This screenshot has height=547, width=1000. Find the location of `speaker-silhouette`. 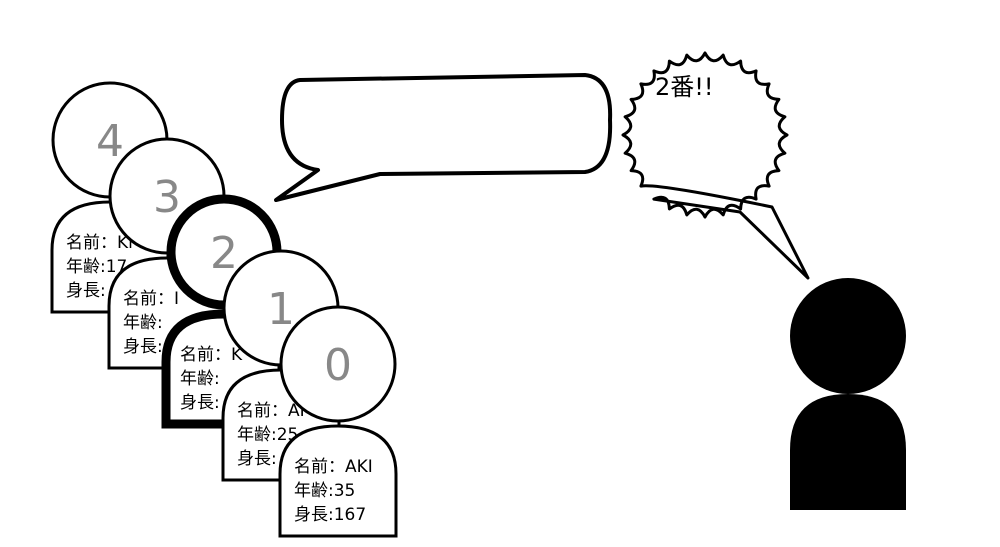

speaker-silhouette is located at coordinates (848, 394).